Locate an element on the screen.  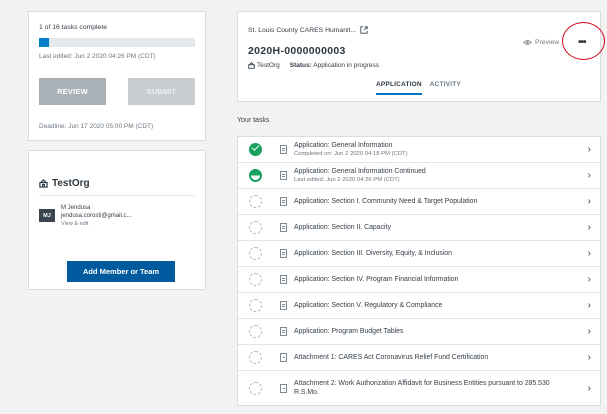
last-edited: Last edited: Jun 2 2020 04:26 PM (CDT) is located at coordinates (97, 56).